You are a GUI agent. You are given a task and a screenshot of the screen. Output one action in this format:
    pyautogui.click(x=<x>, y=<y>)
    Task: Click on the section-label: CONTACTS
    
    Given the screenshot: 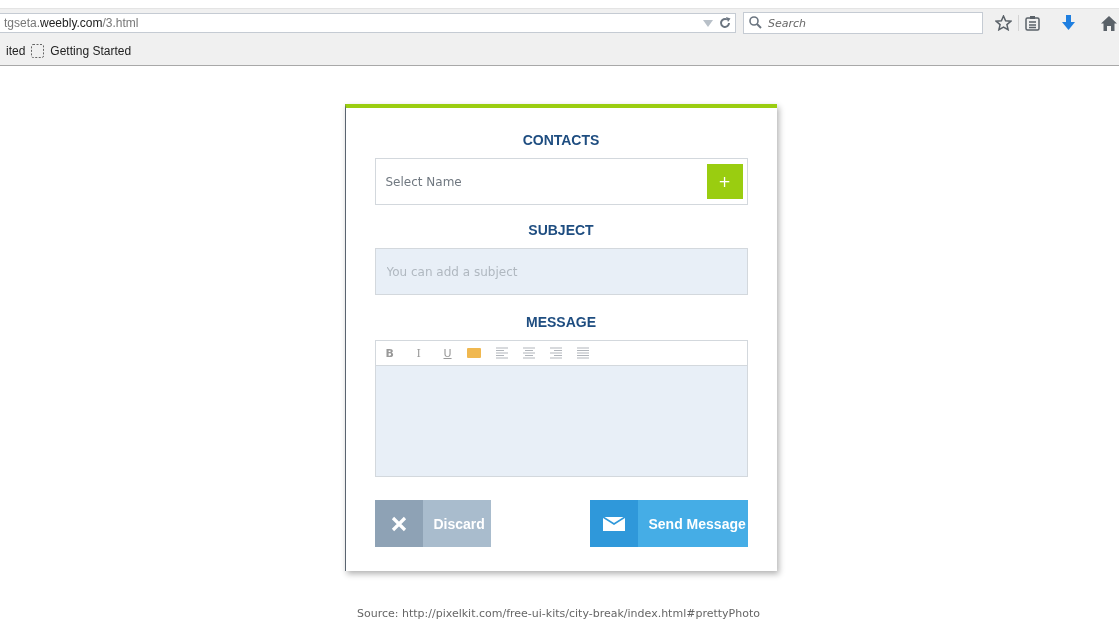 What is the action you would take?
    pyautogui.click(x=561, y=140)
    